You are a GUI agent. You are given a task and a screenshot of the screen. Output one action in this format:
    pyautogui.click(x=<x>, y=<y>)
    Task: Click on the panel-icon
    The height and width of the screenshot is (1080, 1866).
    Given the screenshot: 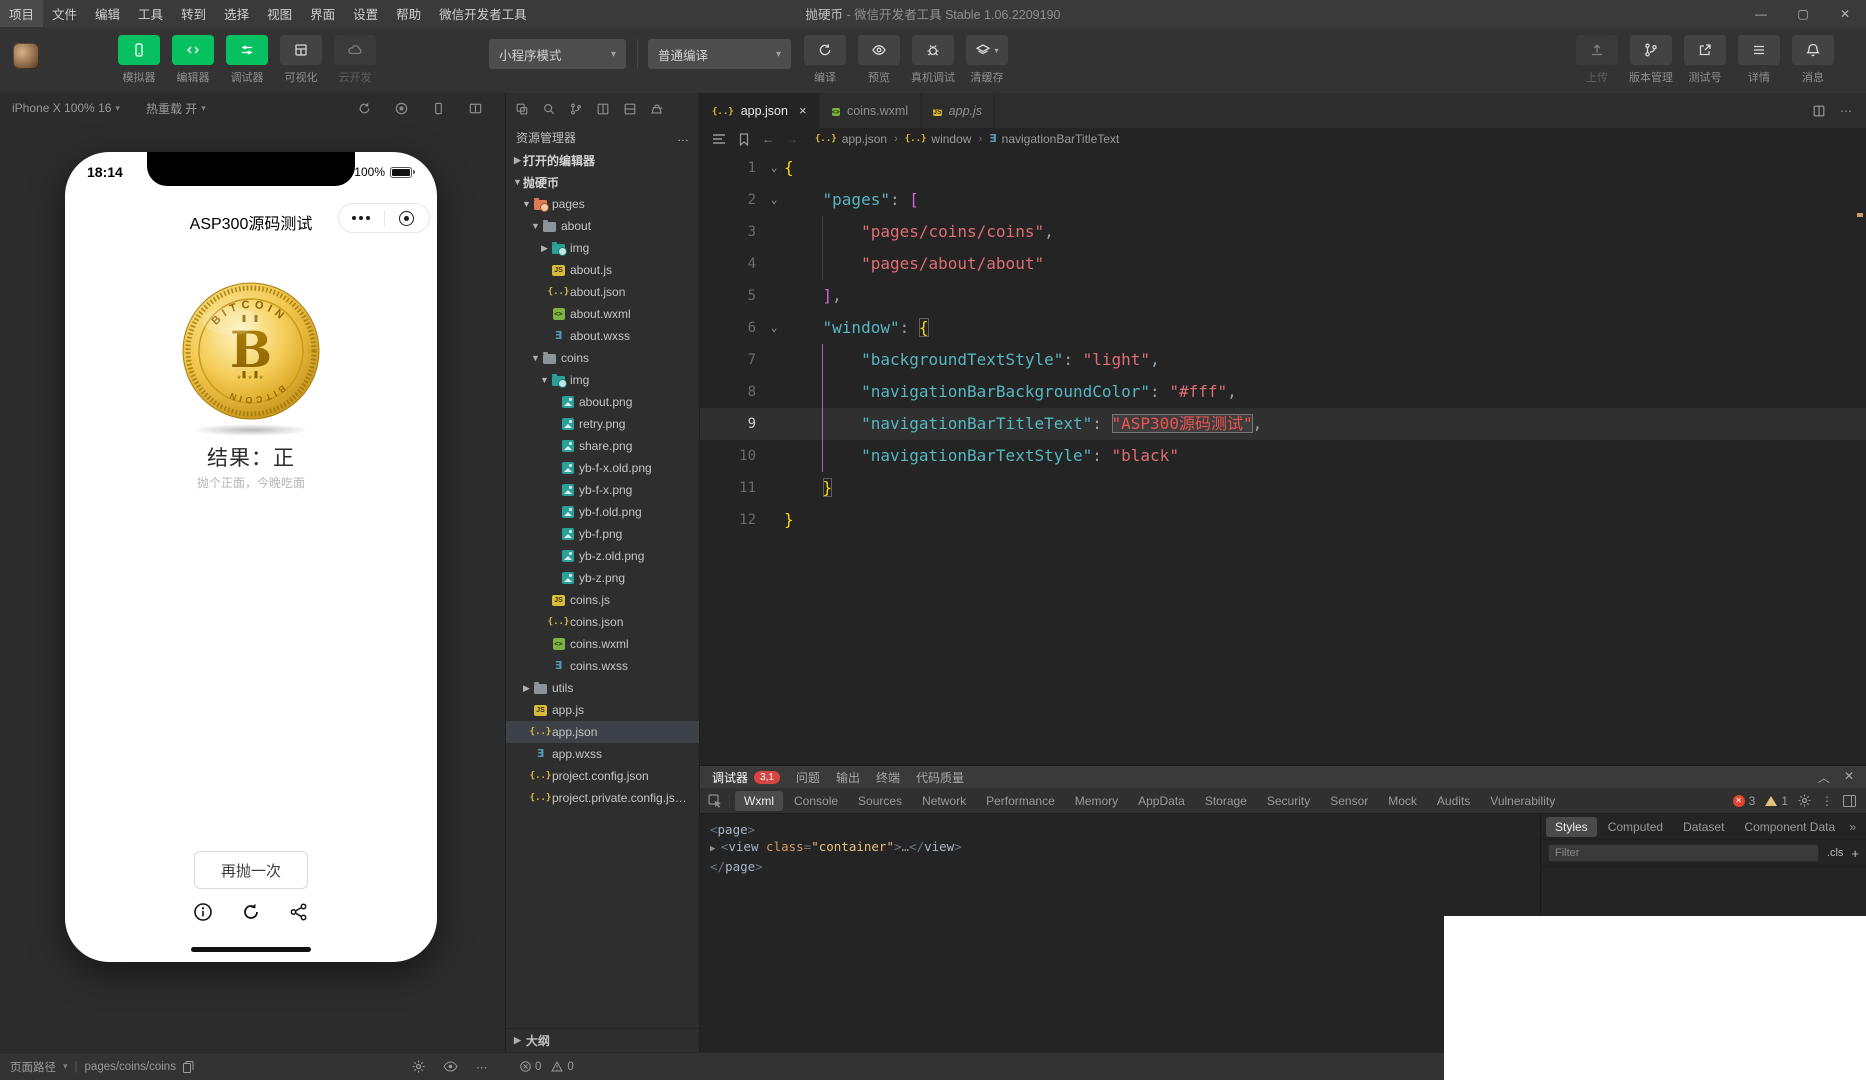 What is the action you would take?
    pyautogui.click(x=630, y=109)
    